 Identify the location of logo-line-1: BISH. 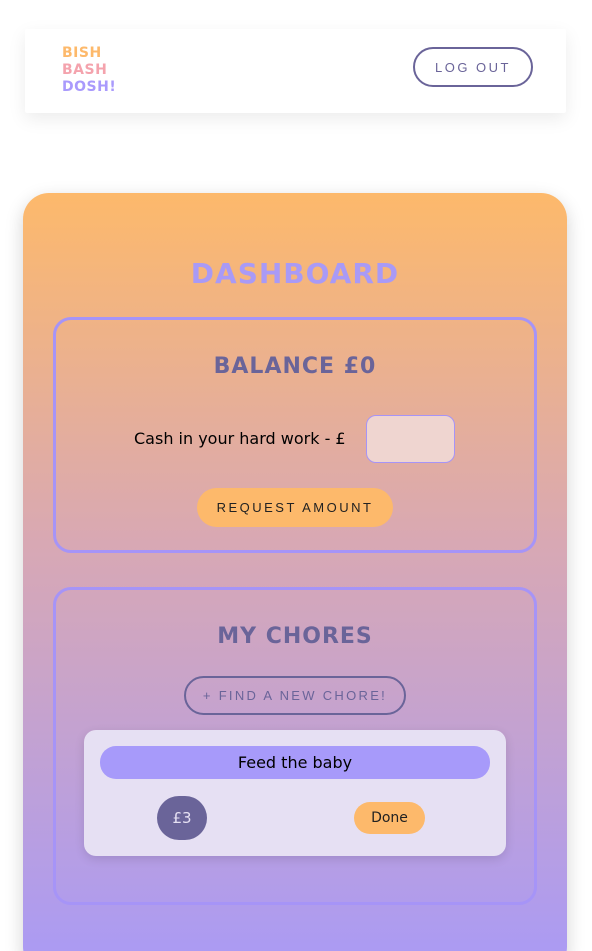
(82, 53).